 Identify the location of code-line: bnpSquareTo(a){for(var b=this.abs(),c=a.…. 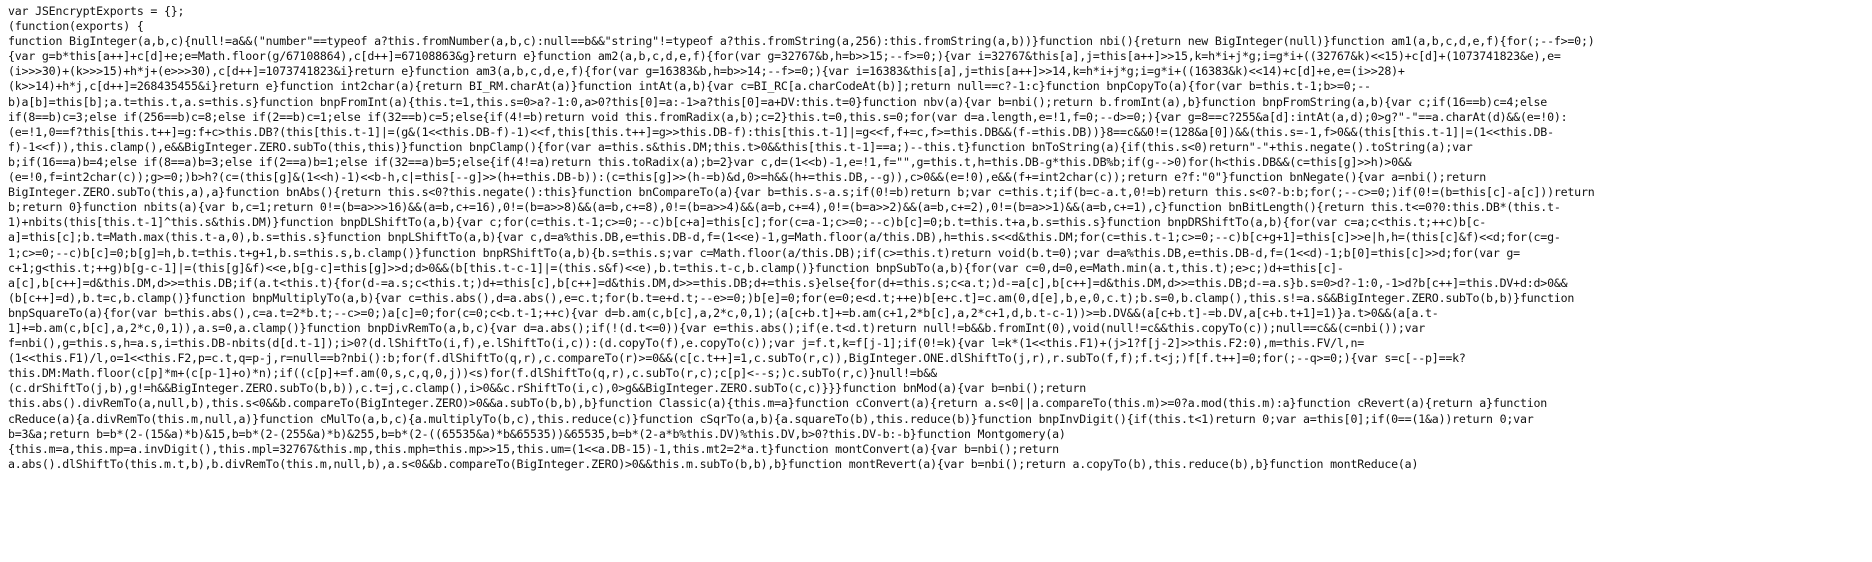
(723, 312).